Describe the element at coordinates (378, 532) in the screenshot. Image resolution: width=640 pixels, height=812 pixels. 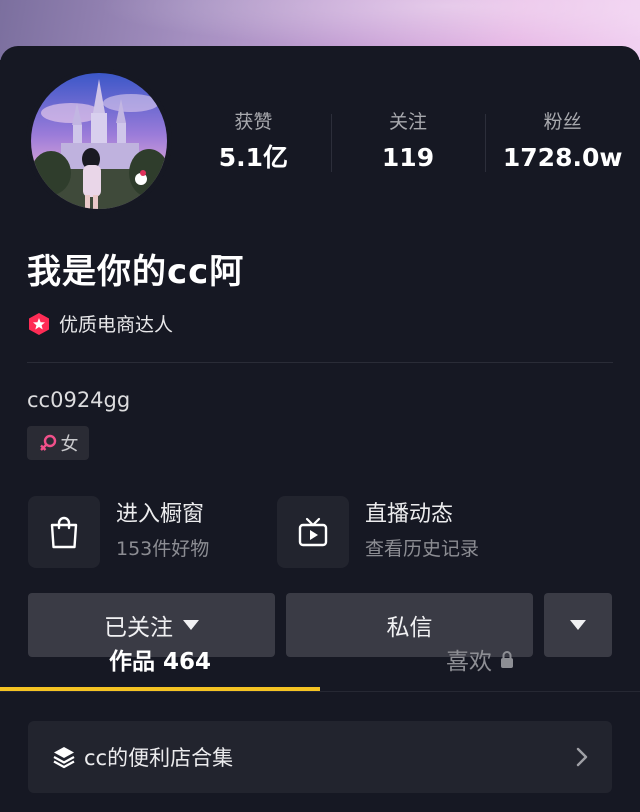
I see `live-history-entry: 直播动态 查看历史记录` at that location.